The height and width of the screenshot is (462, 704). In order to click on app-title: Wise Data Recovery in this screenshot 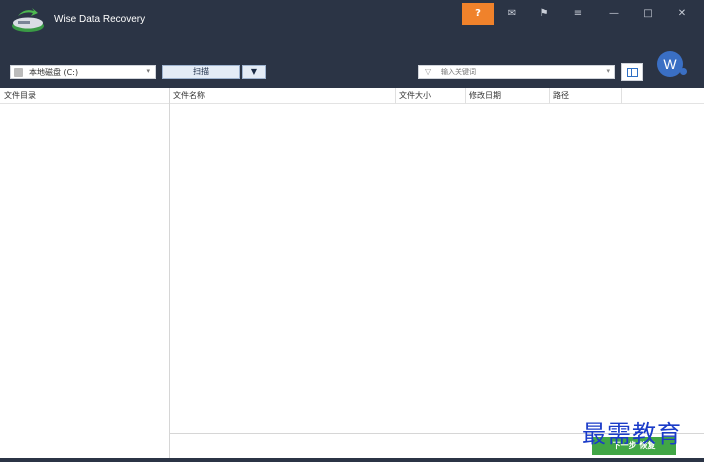, I will do `click(100, 19)`.